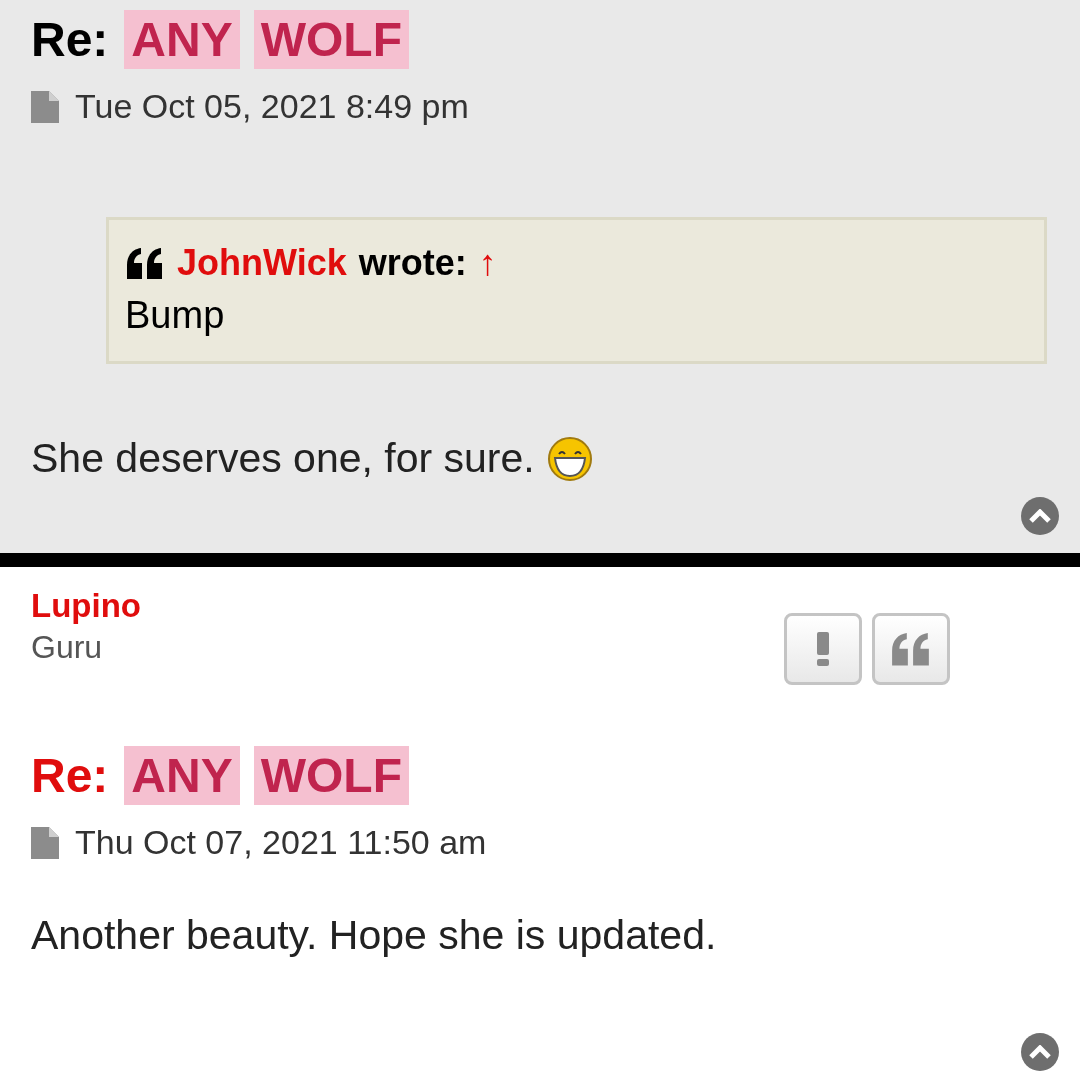 The height and width of the screenshot is (1080, 1080). Describe the element at coordinates (487, 263) in the screenshot. I see `jump-to-post-link: ↑` at that location.